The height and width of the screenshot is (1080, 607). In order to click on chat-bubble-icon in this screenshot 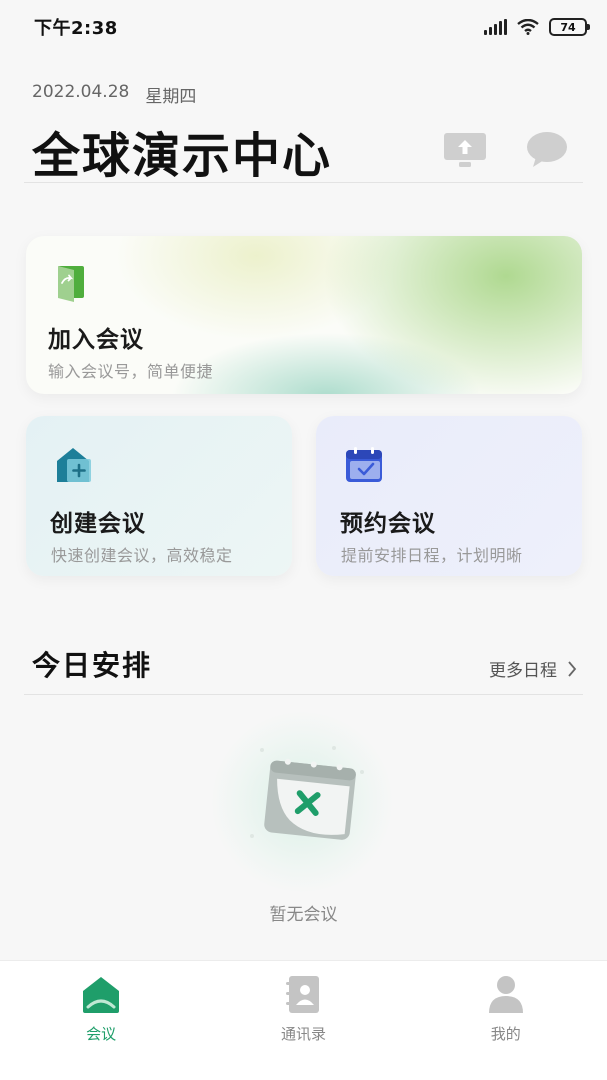, I will do `click(547, 149)`.